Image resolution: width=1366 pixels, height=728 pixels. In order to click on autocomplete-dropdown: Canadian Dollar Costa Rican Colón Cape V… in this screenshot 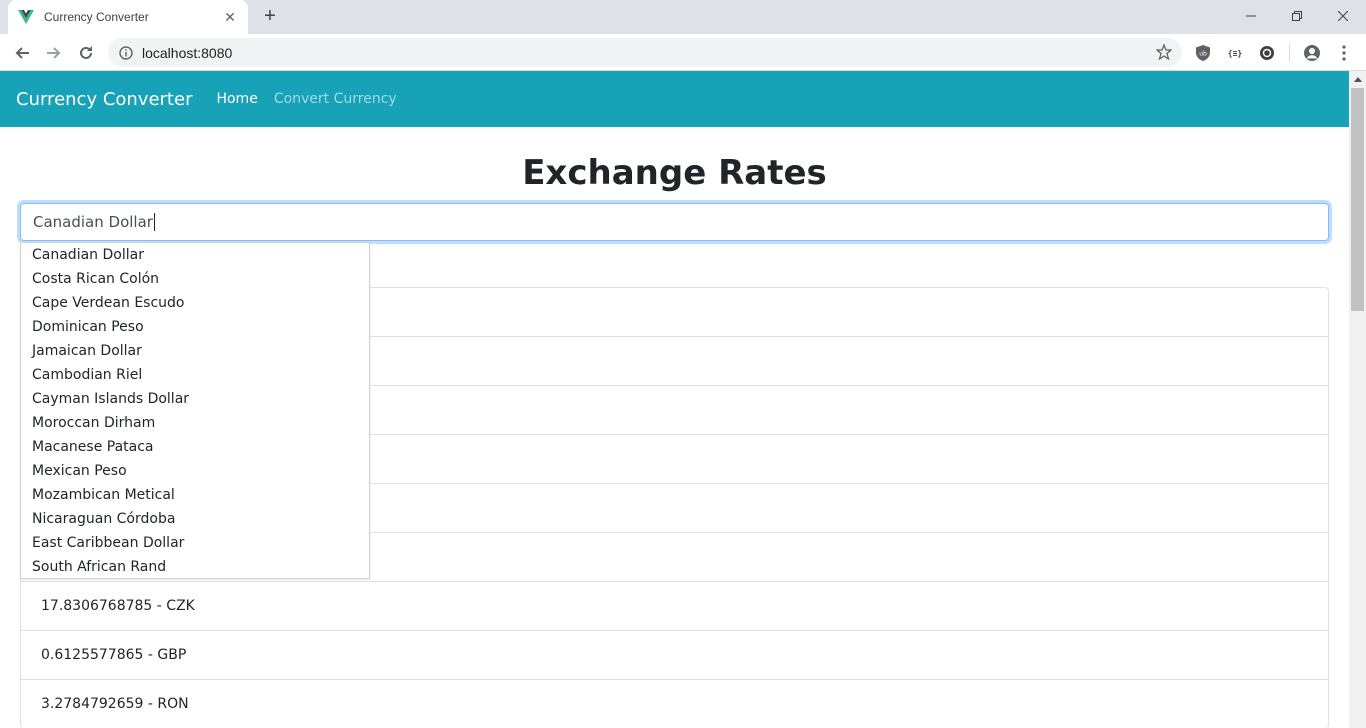, I will do `click(195, 410)`.